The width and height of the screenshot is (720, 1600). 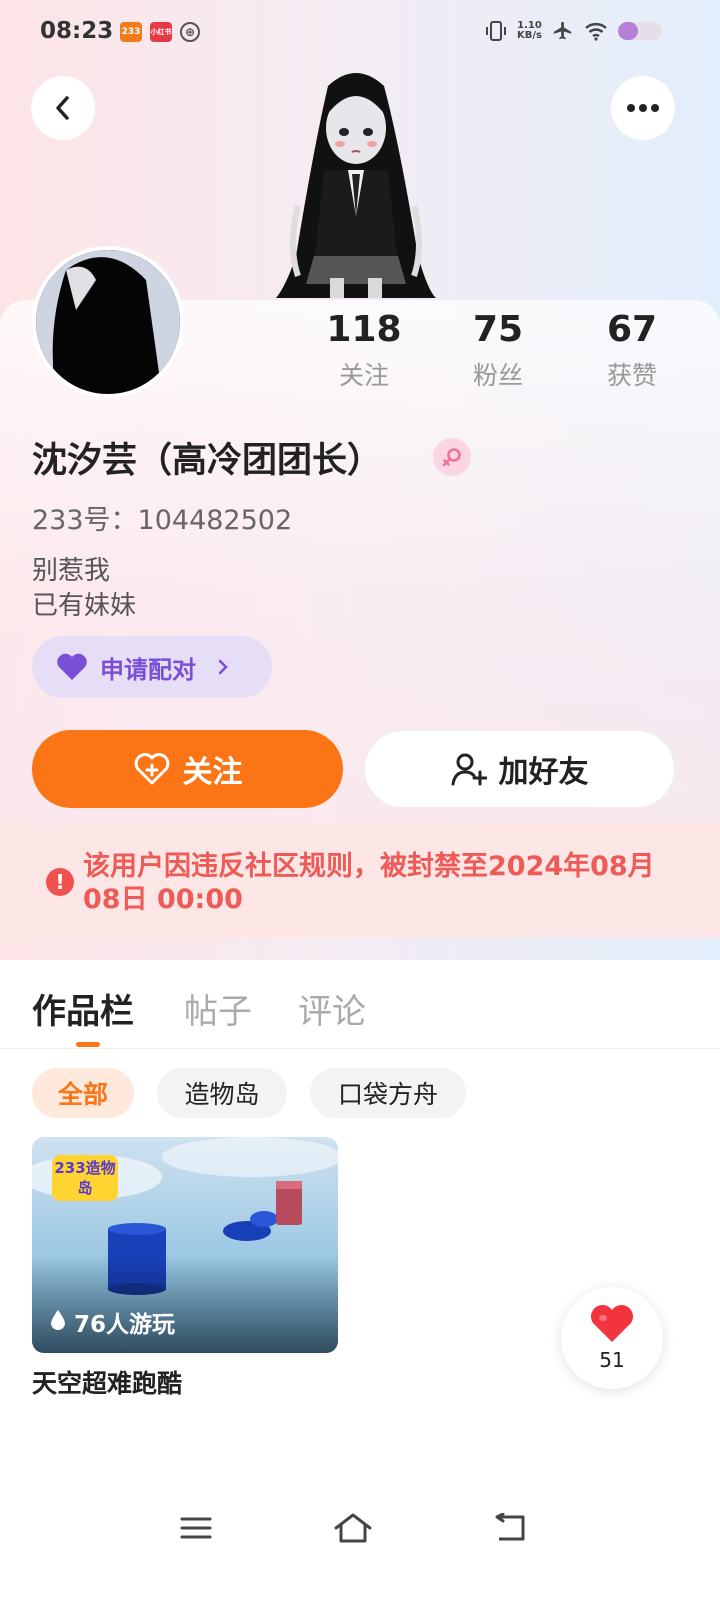 What do you see at coordinates (207, 461) in the screenshot?
I see `username: 沈汐芸（高冷团团长）` at bounding box center [207, 461].